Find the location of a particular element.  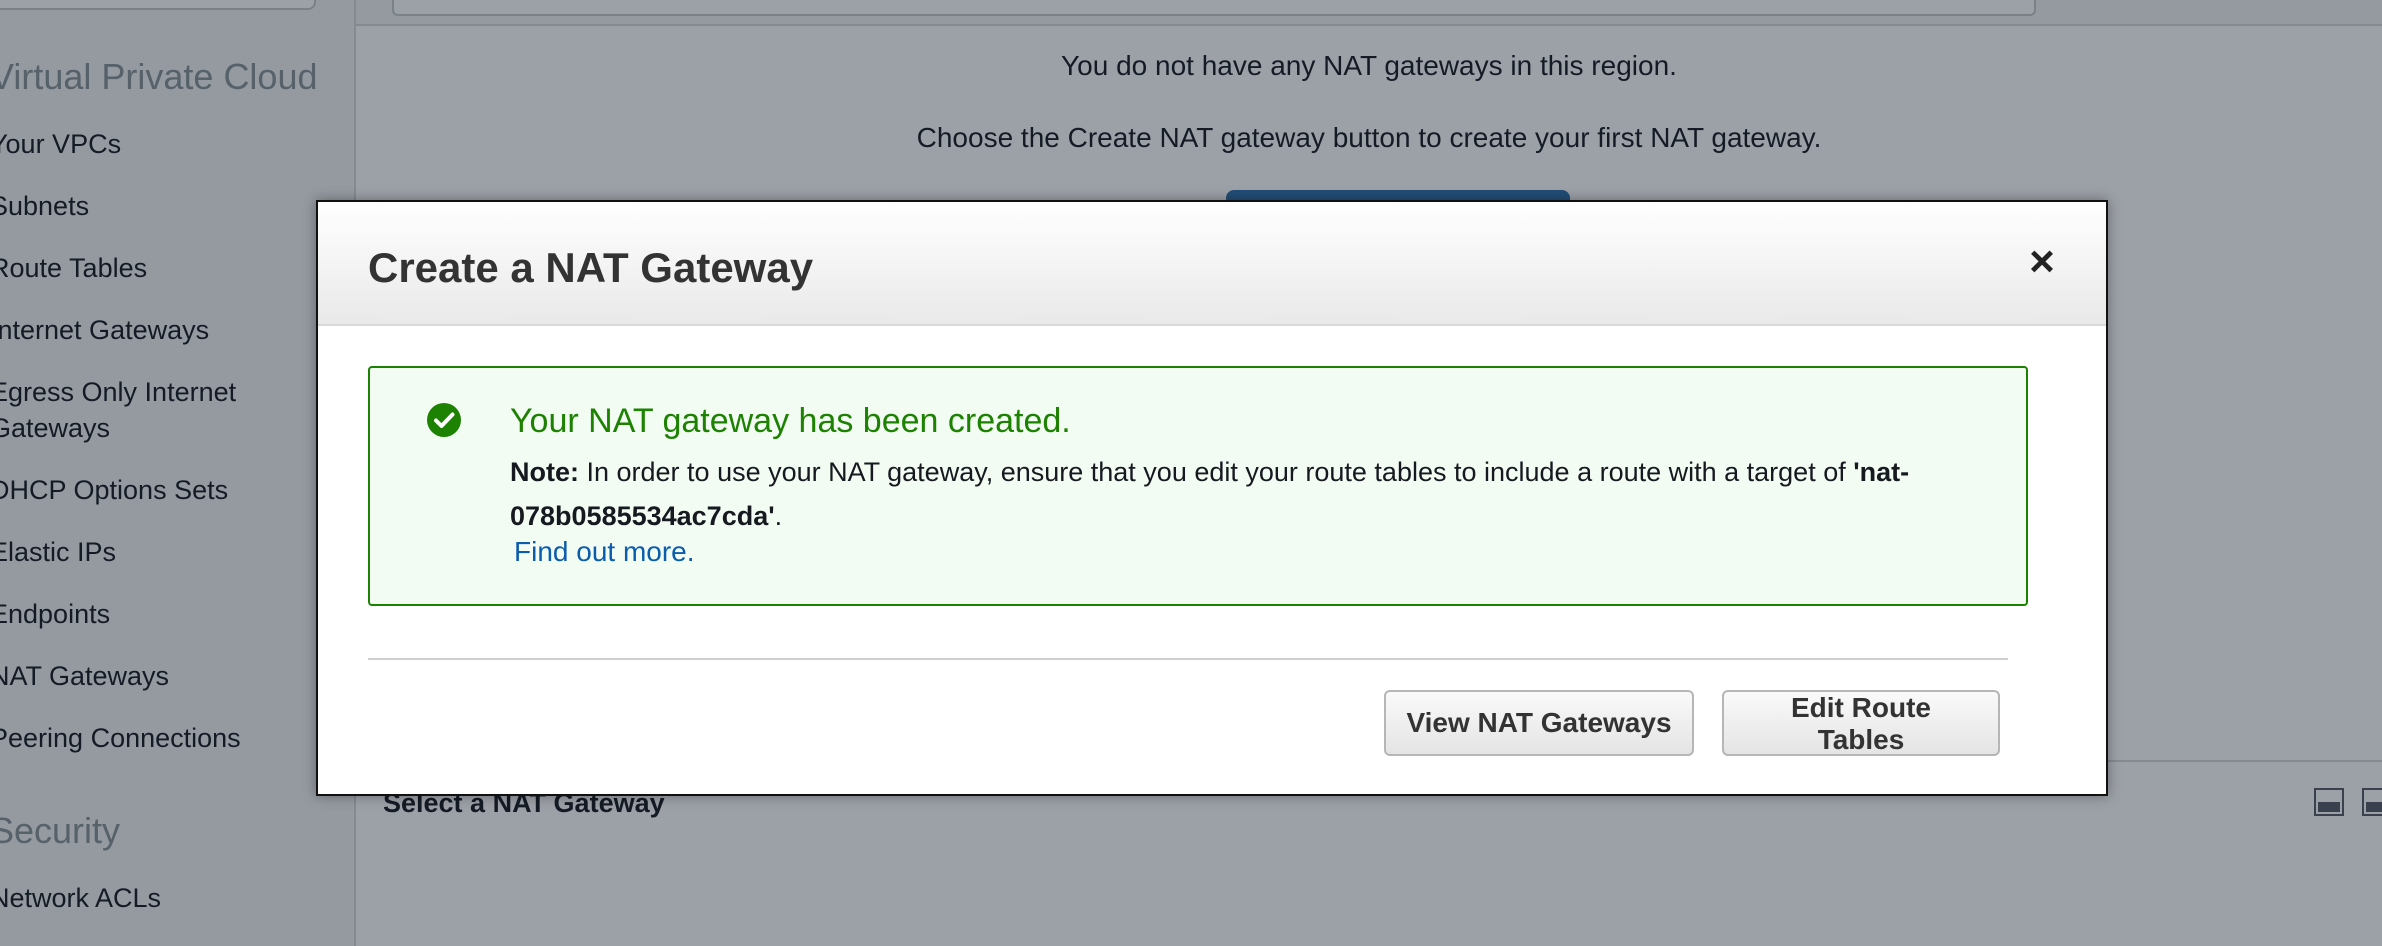

alert-title: Your NAT gateway has been created. is located at coordinates (790, 421).